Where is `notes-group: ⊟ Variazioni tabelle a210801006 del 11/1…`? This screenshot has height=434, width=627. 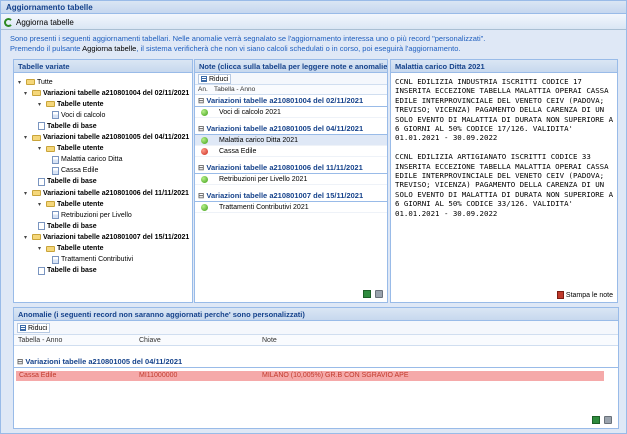
notes-group: ⊟ Variazioni tabelle a210801006 del 11/1… is located at coordinates (291, 168).